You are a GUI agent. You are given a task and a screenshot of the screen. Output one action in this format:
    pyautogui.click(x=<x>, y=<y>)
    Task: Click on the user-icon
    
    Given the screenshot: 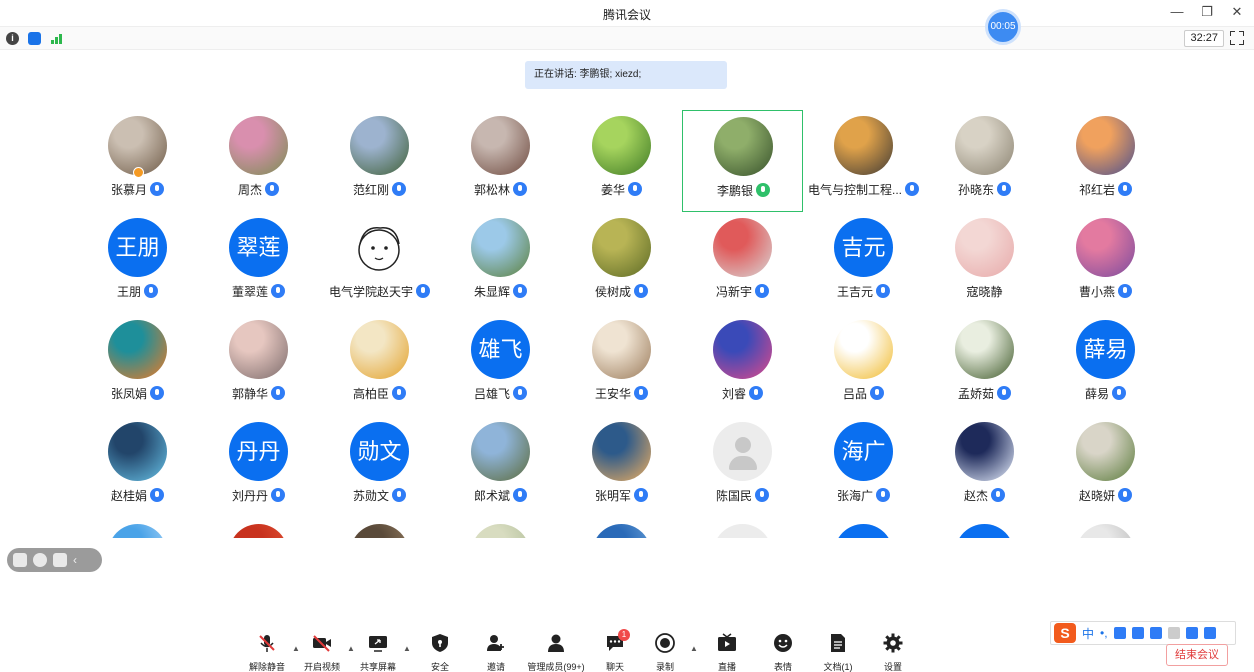 What is the action you would take?
    pyautogui.click(x=1173, y=633)
    